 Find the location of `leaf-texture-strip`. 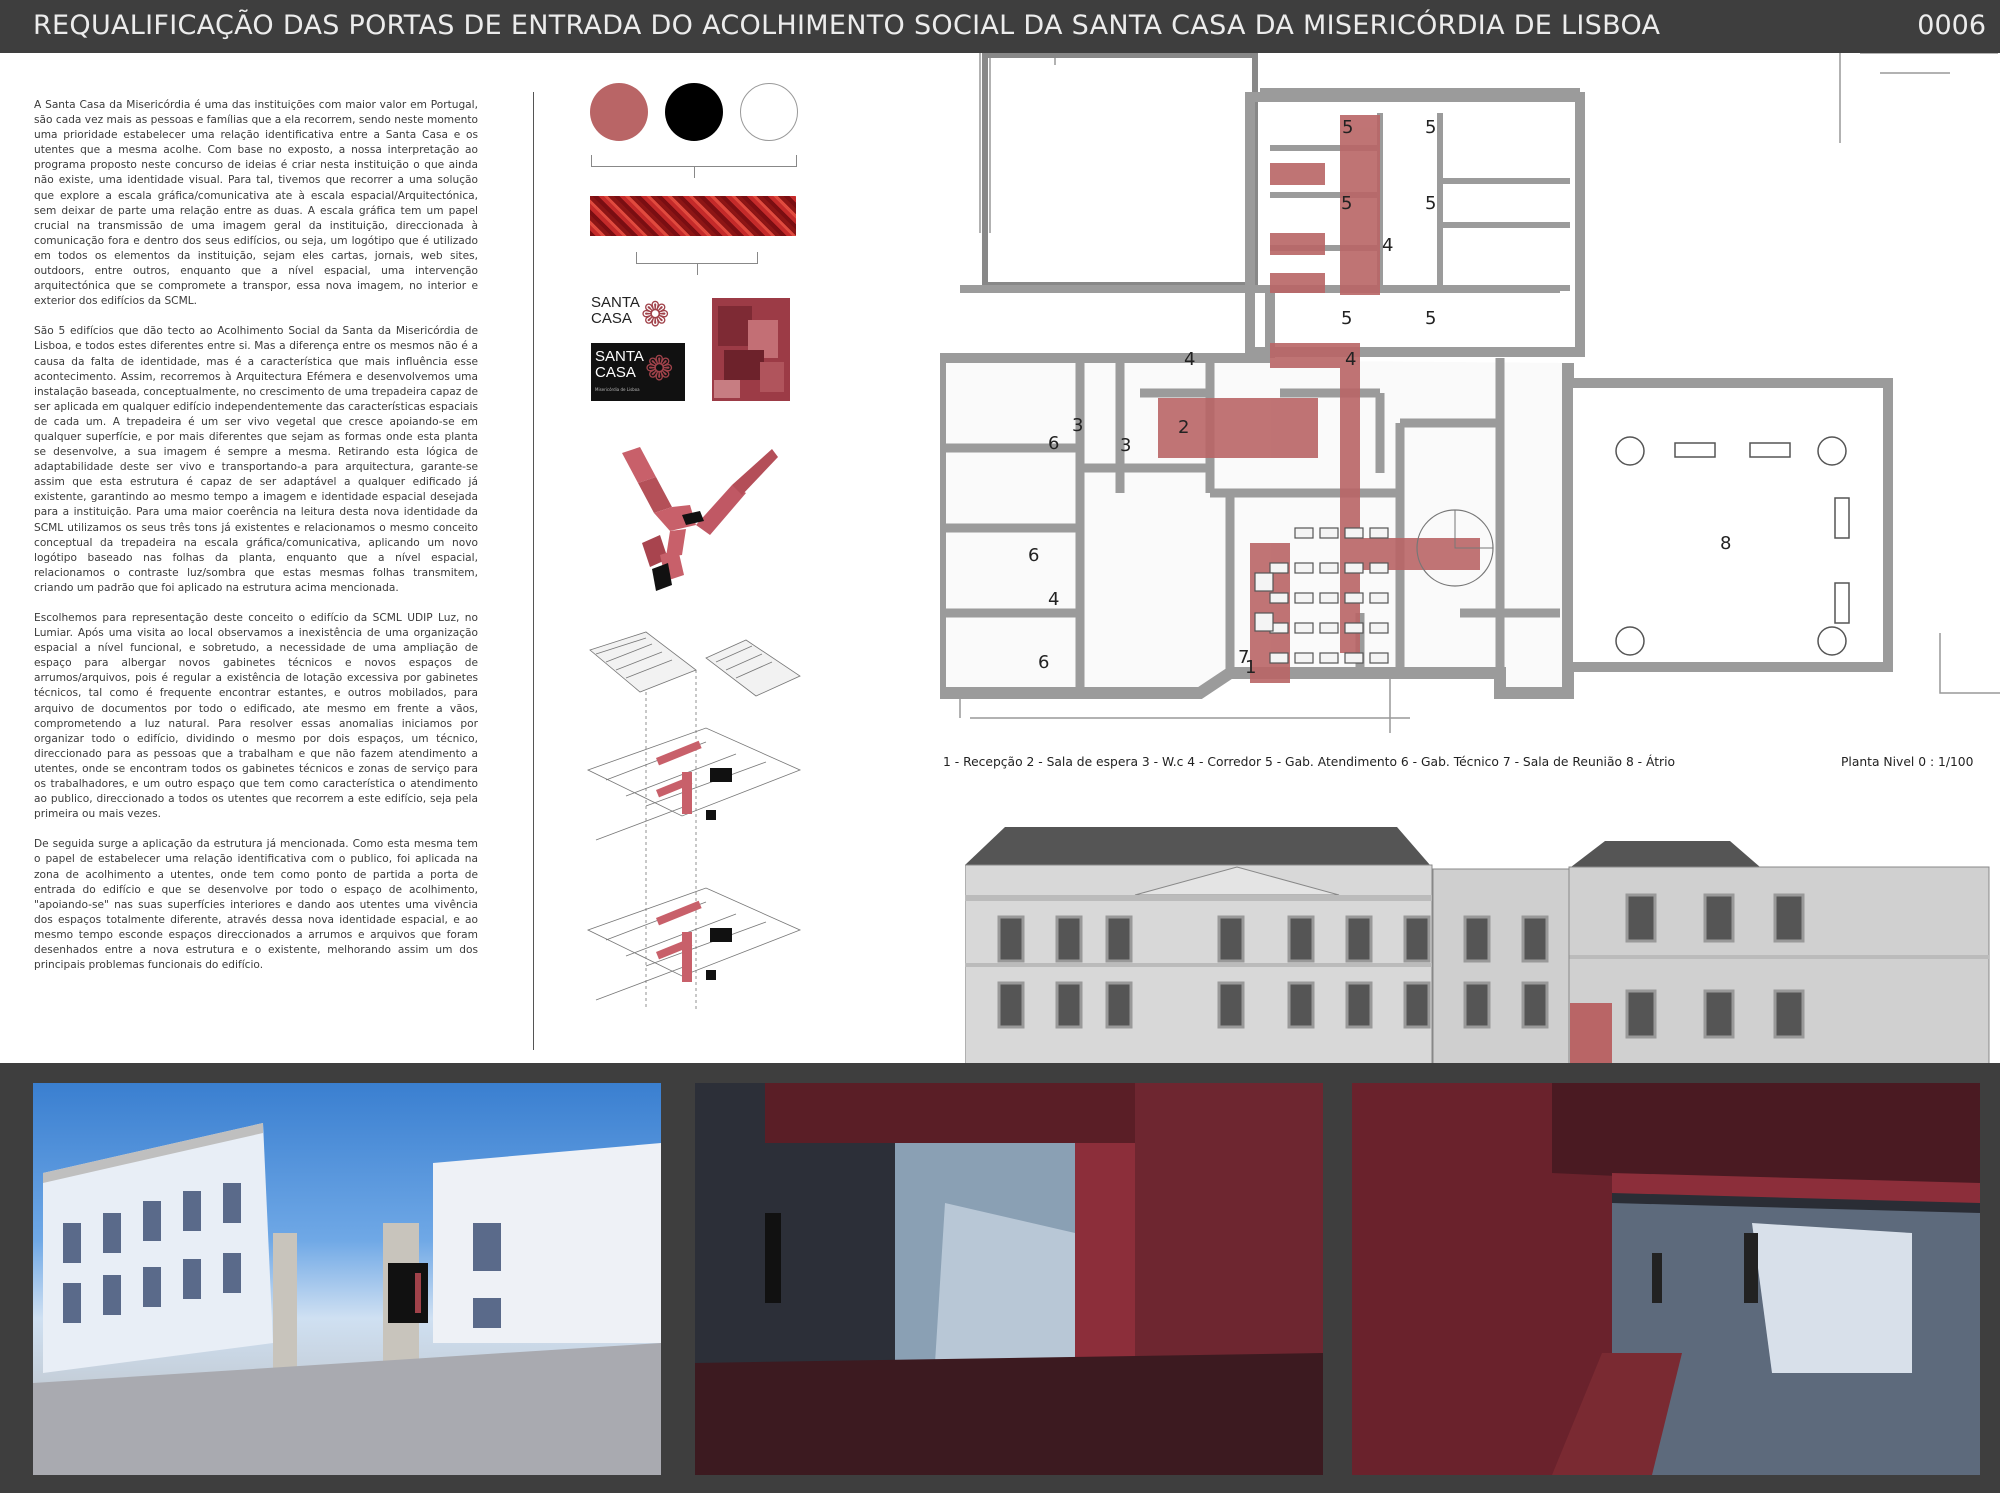

leaf-texture-strip is located at coordinates (693, 216).